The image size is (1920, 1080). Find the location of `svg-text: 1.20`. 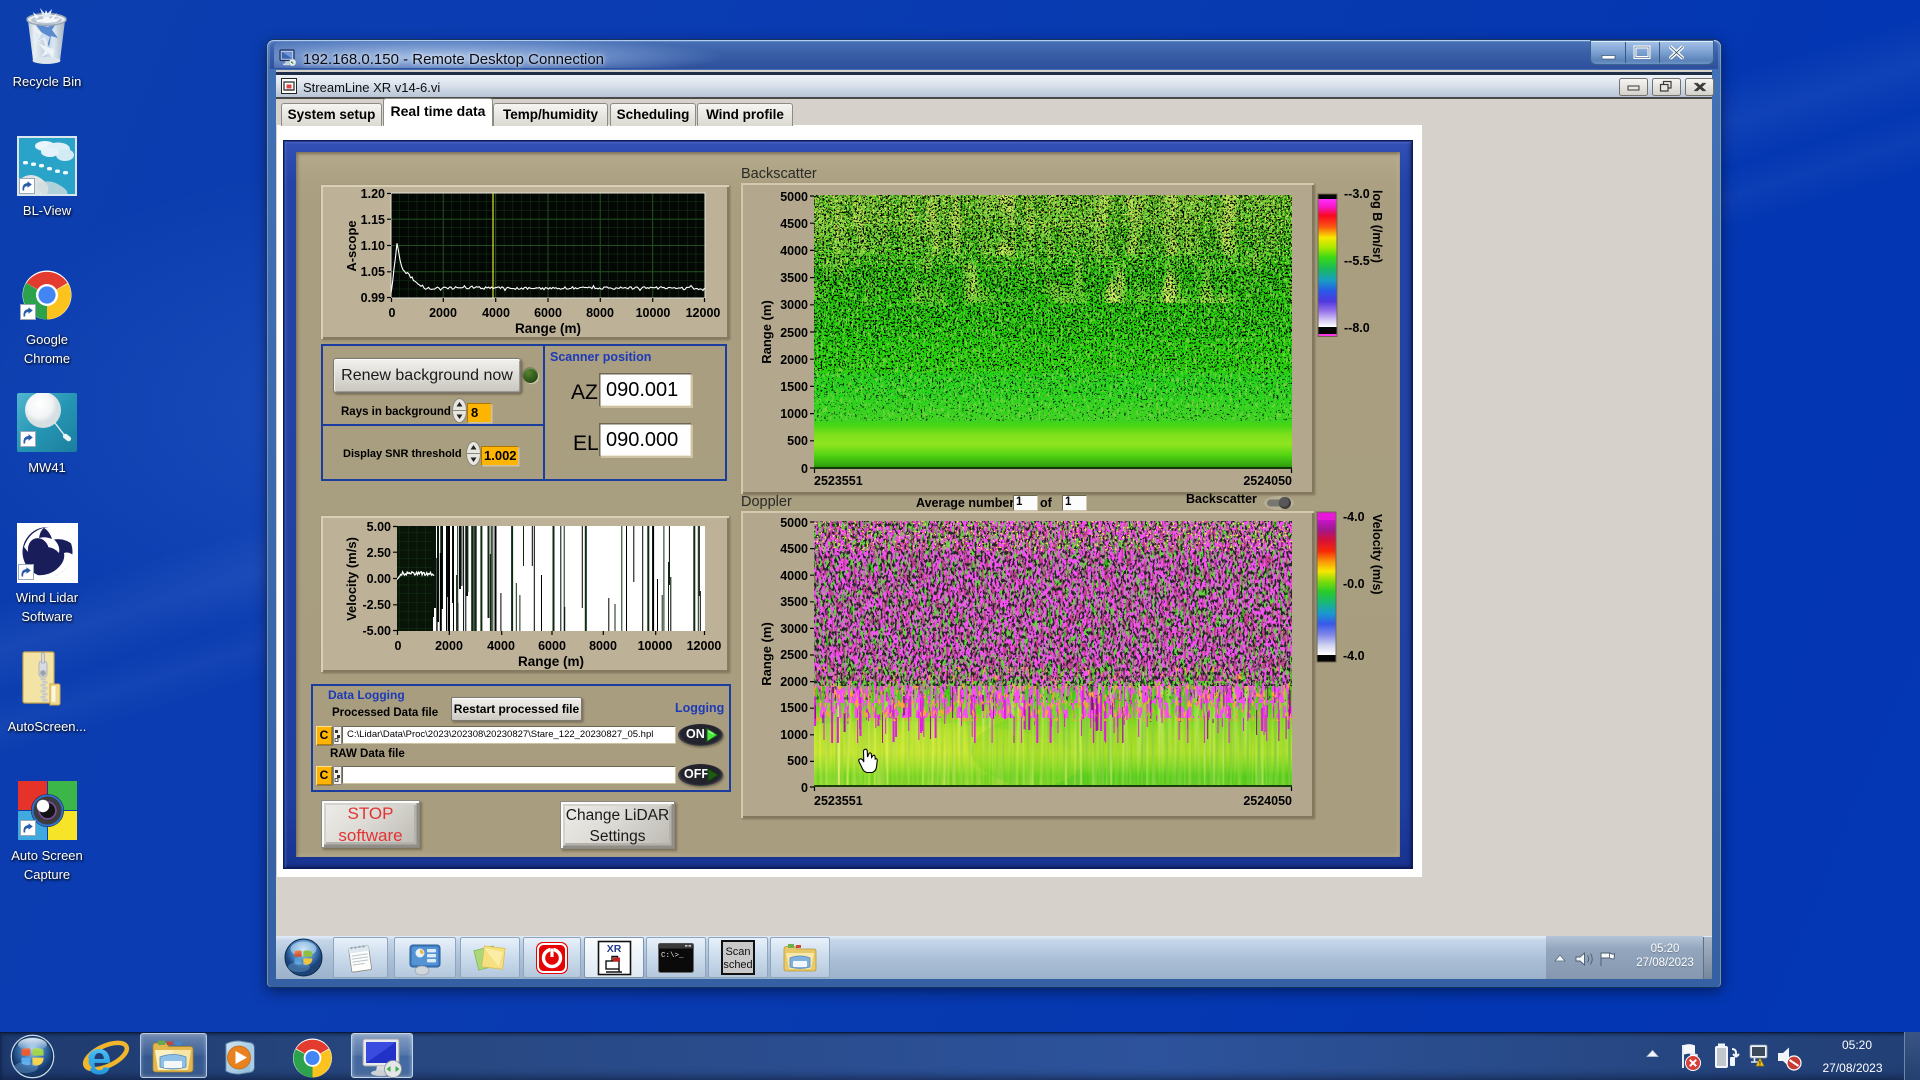

svg-text: 1.20 is located at coordinates (373, 194).